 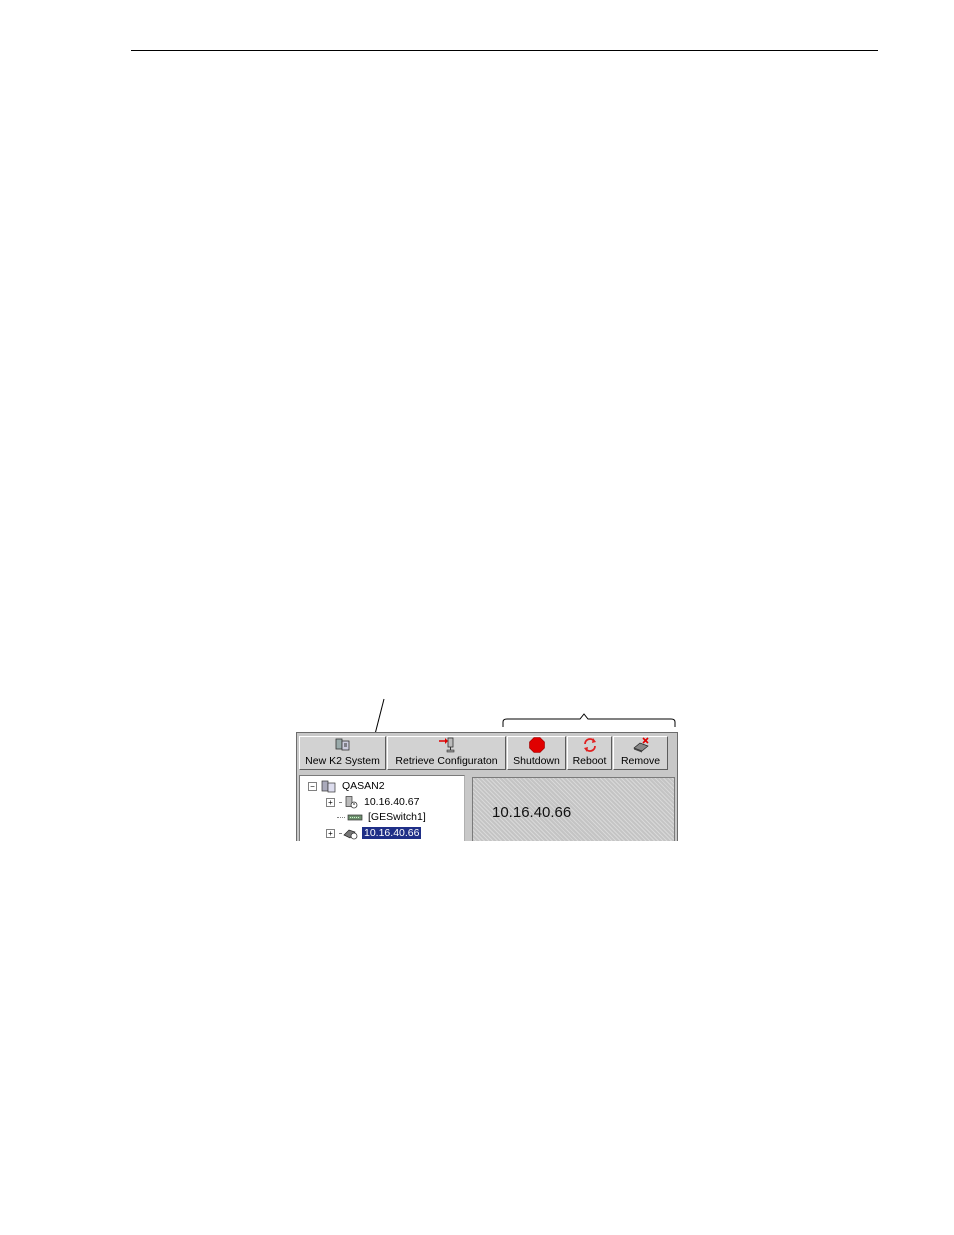 What do you see at coordinates (446, 761) in the screenshot?
I see `retrieve-configuration-label: Retrieve Configuraton` at bounding box center [446, 761].